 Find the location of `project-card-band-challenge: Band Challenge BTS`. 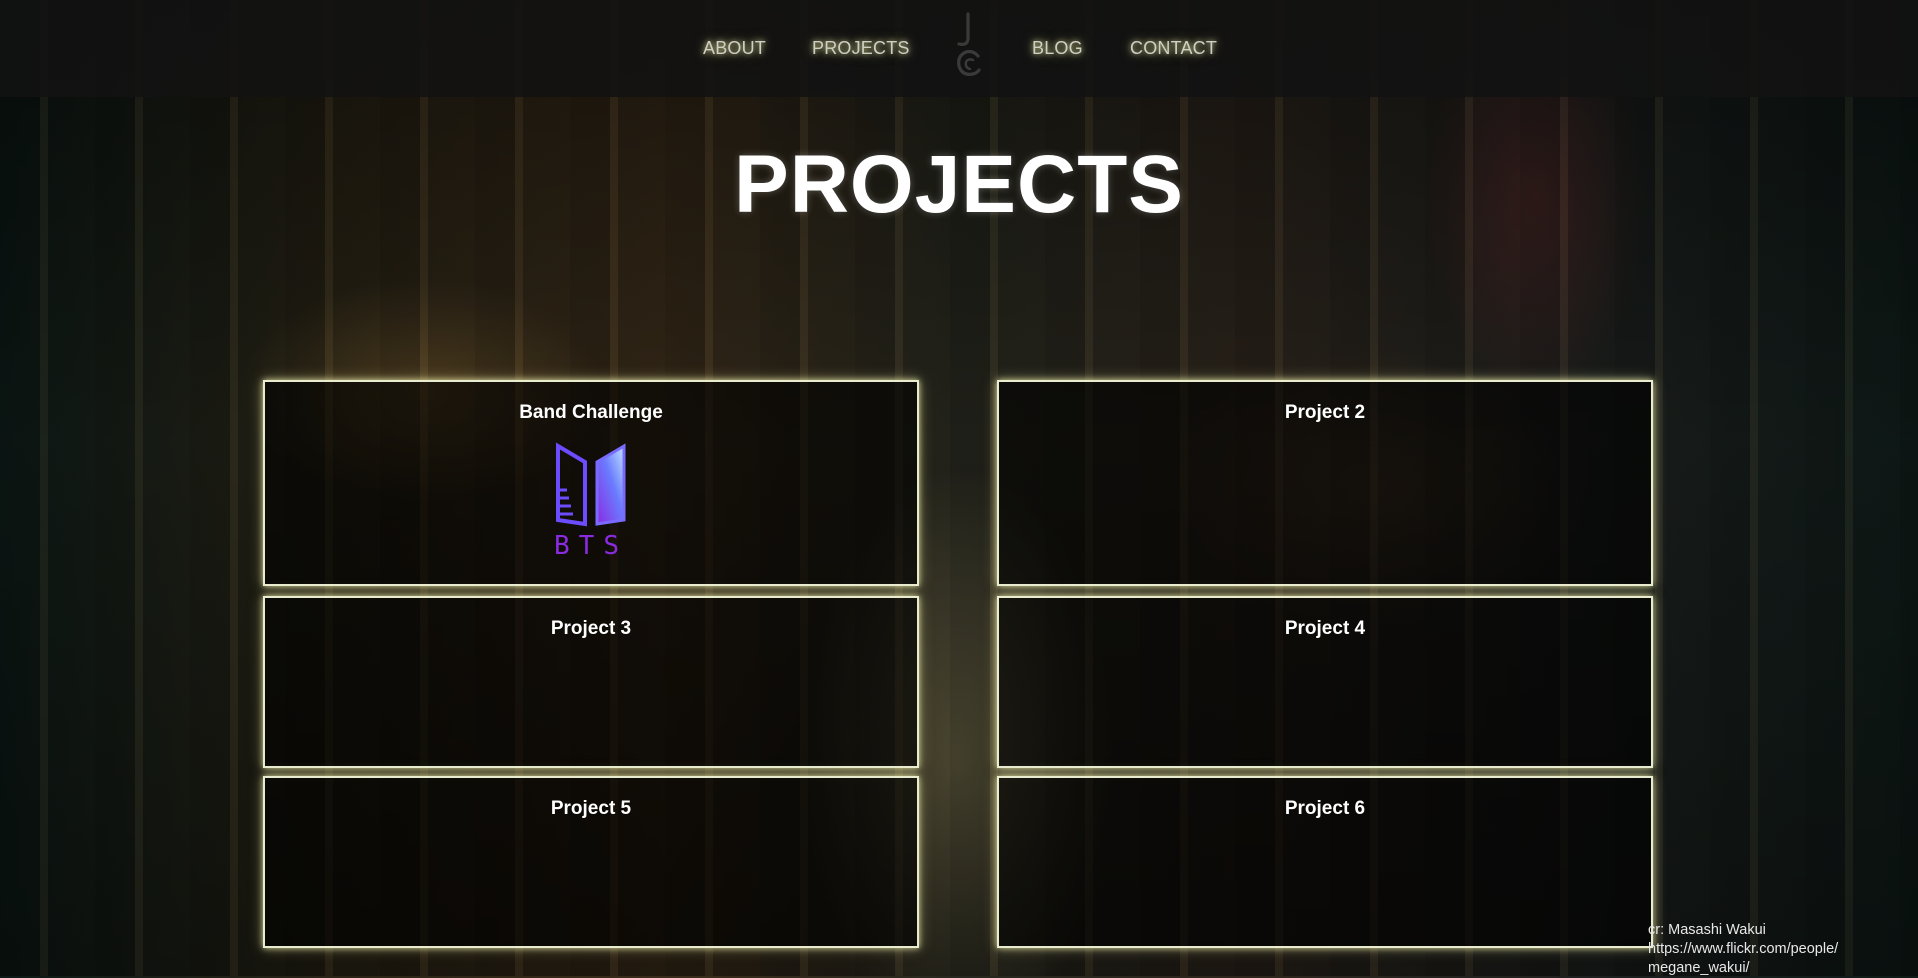

project-card-band-challenge: Band Challenge BTS is located at coordinates (591, 483).